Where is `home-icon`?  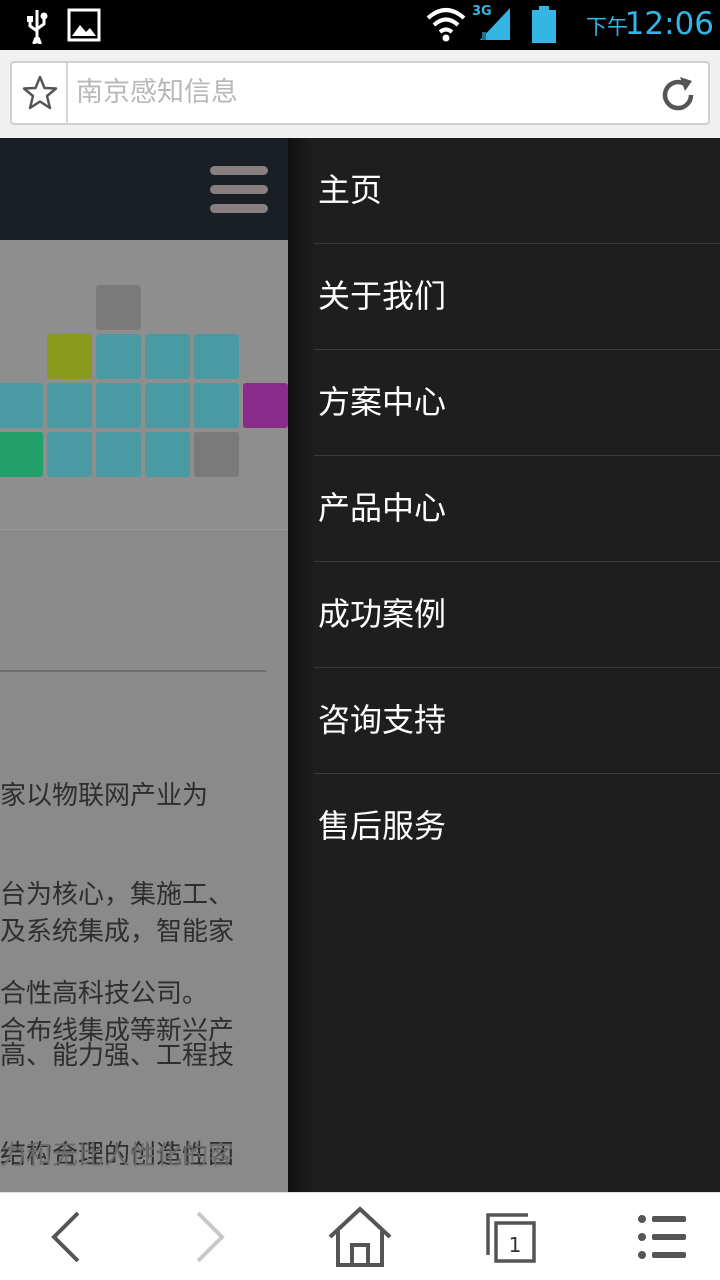
home-icon is located at coordinates (360, 1237).